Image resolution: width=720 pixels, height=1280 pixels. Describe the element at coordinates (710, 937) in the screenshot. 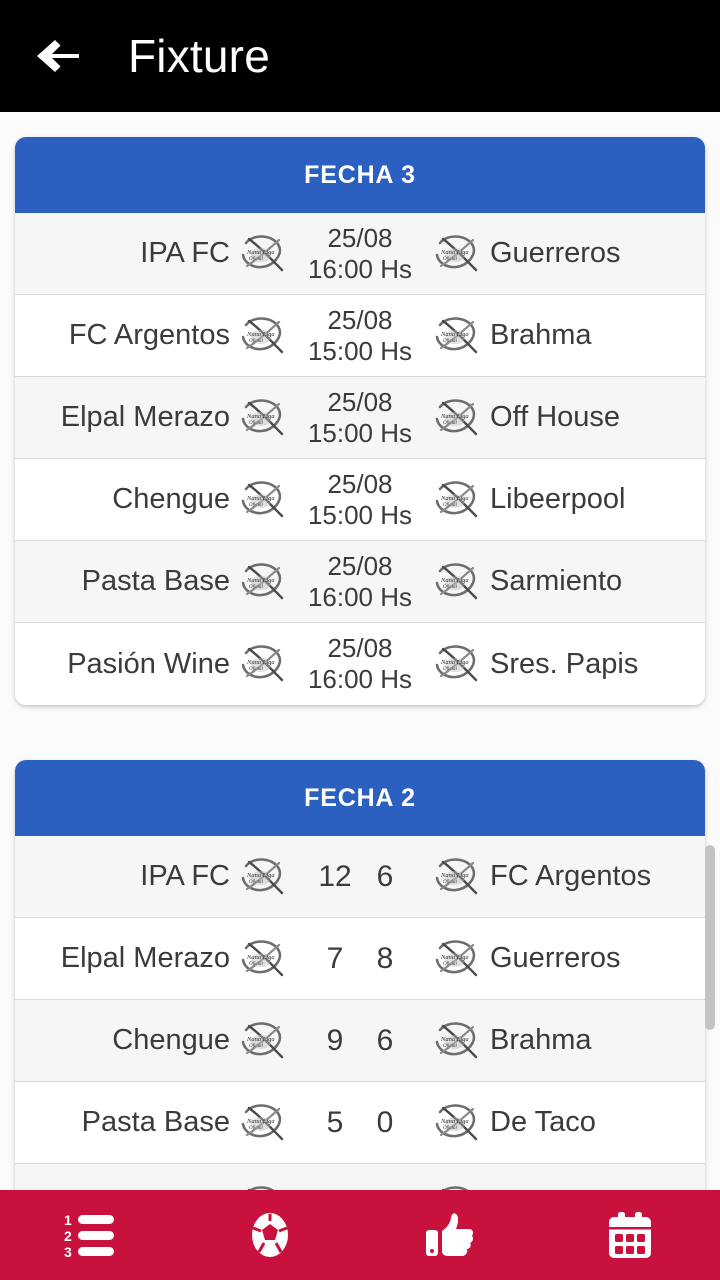

I see `scrollbar-thumb` at that location.